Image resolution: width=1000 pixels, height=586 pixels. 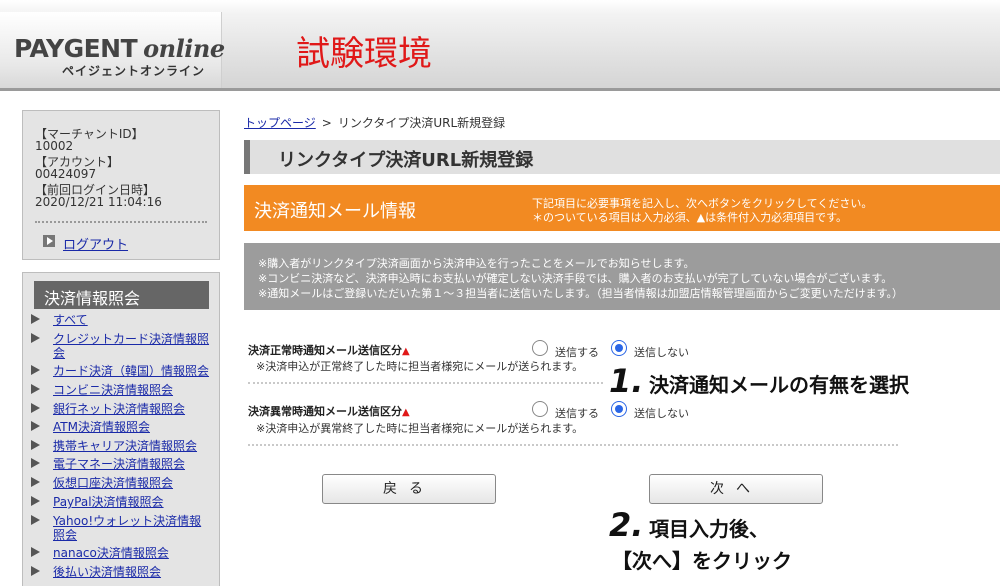 I want to click on step2-annotation-line2: 【次へ】をクリック, so click(x=702, y=561).